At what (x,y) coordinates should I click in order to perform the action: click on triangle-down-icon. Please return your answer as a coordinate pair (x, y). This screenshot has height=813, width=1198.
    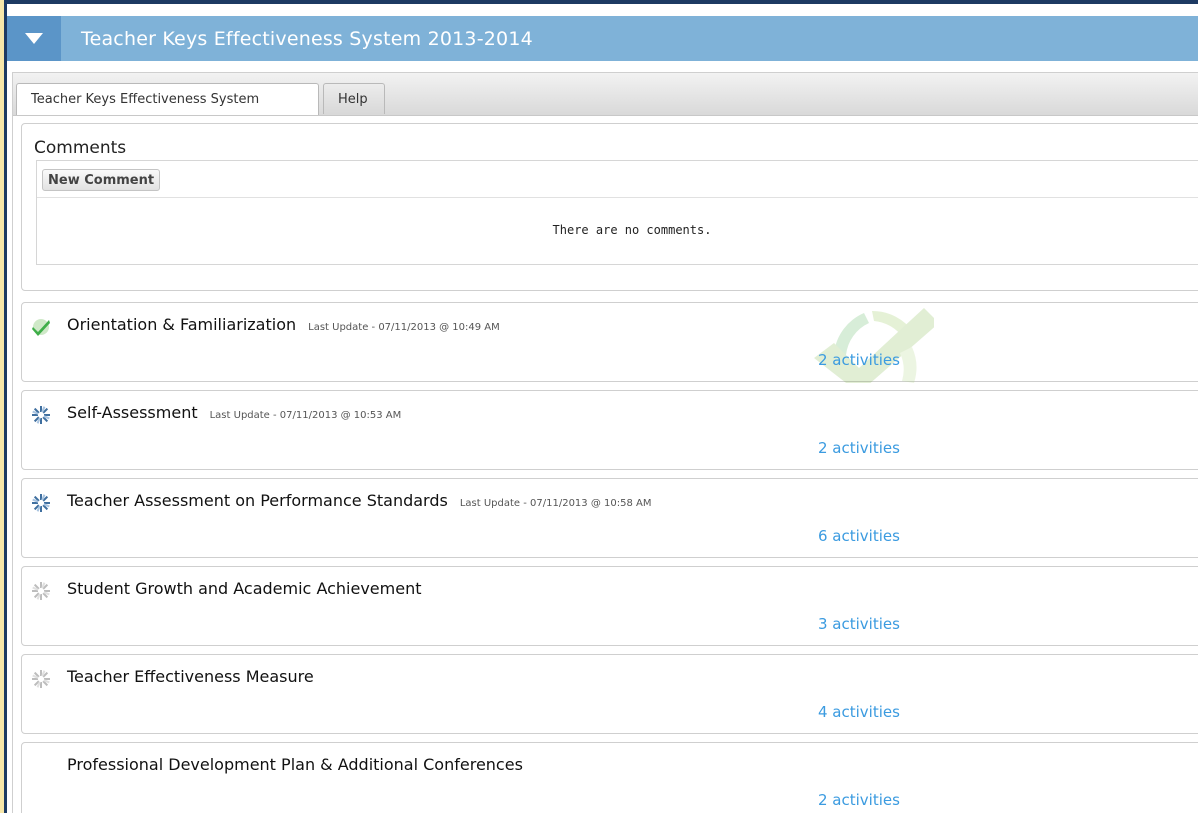
    Looking at the image, I should click on (34, 38).